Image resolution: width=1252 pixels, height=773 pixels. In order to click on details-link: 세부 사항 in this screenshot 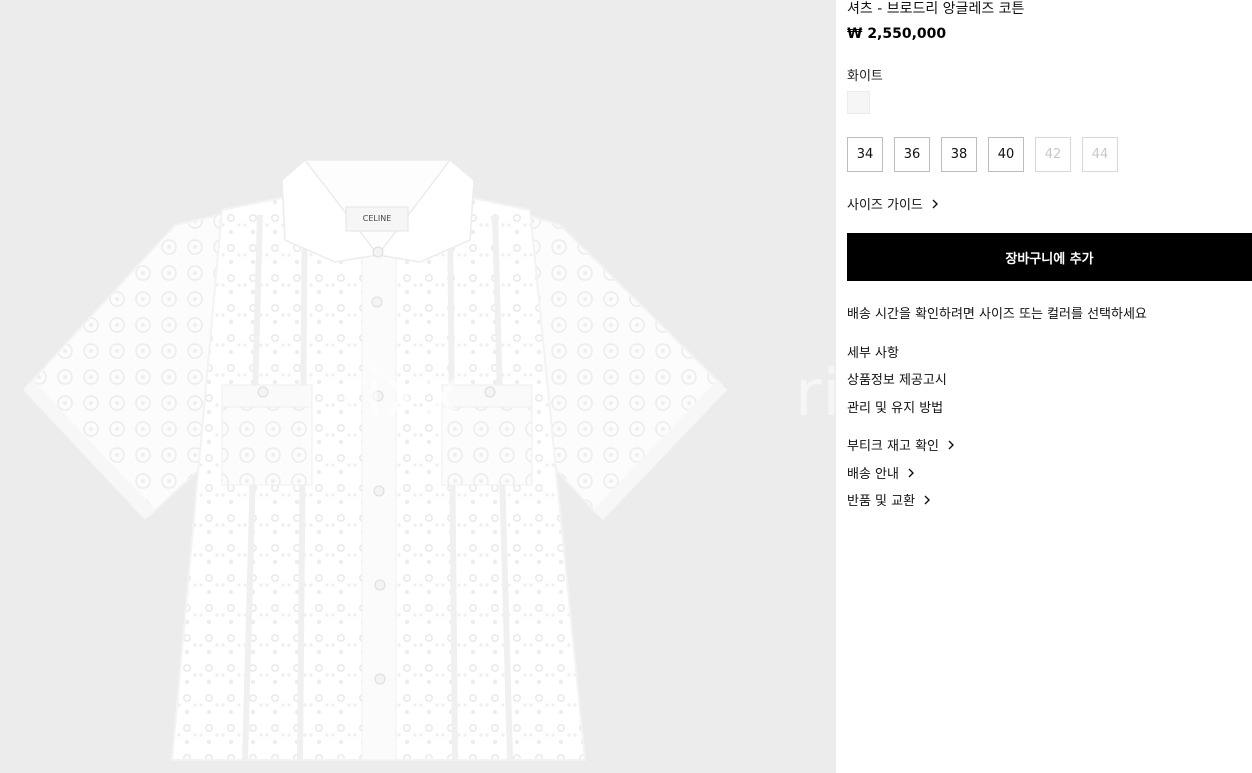, I will do `click(873, 351)`.